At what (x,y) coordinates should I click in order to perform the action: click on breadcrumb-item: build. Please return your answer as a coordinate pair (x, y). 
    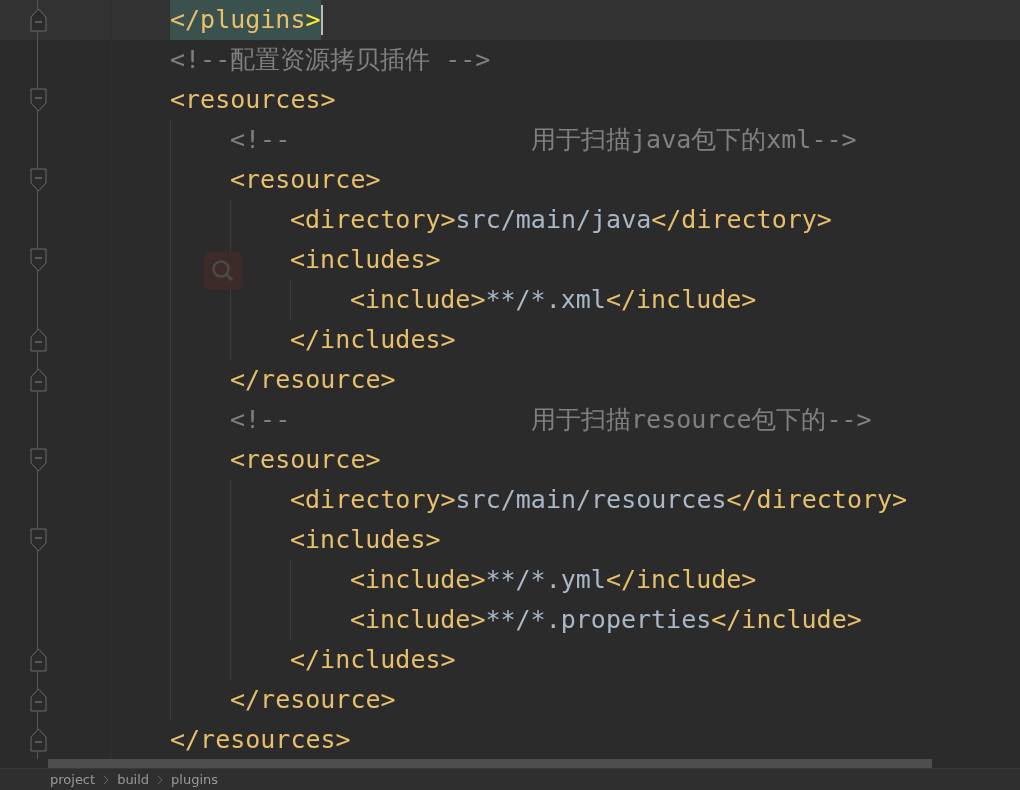
    Looking at the image, I should click on (133, 779).